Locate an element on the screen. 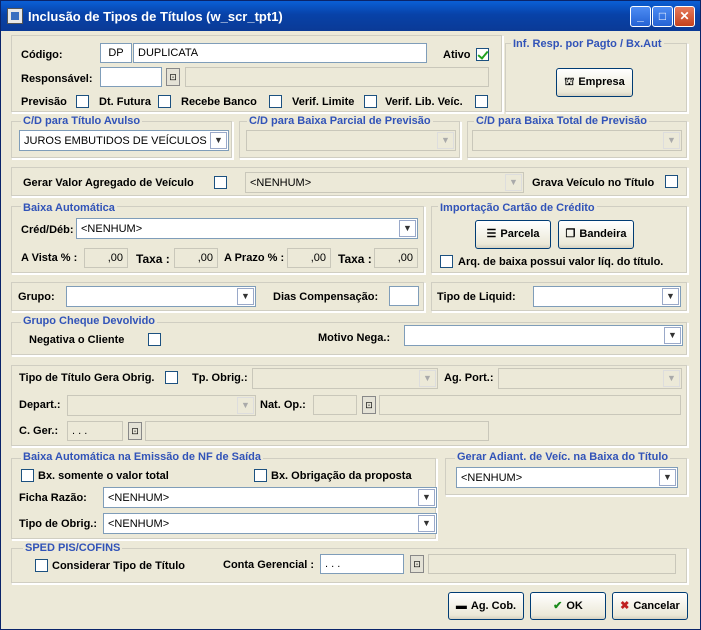 Image resolution: width=701 pixels, height=630 pixels. bandeira-button: ❐ Bandeira is located at coordinates (596, 234).